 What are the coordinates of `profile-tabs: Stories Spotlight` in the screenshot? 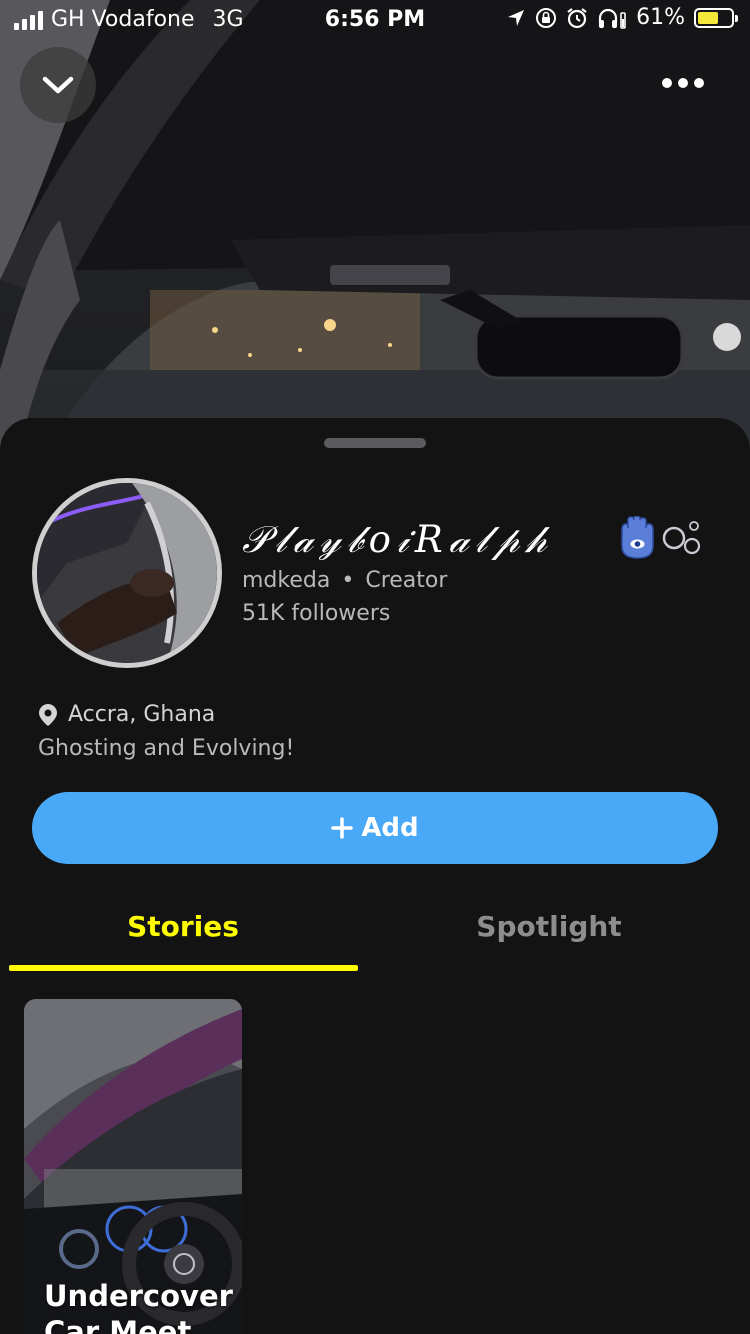 It's located at (375, 930).